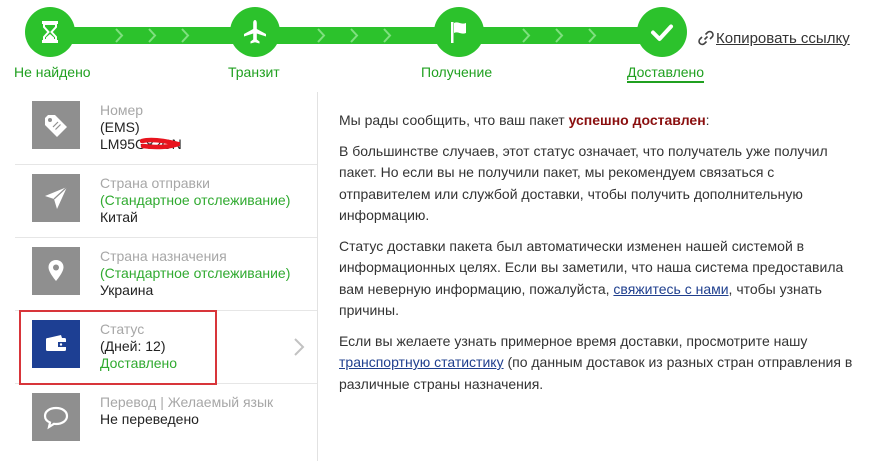  Describe the element at coordinates (783, 38) in the screenshot. I see `copy-link-label: Копировать ссылку` at that location.